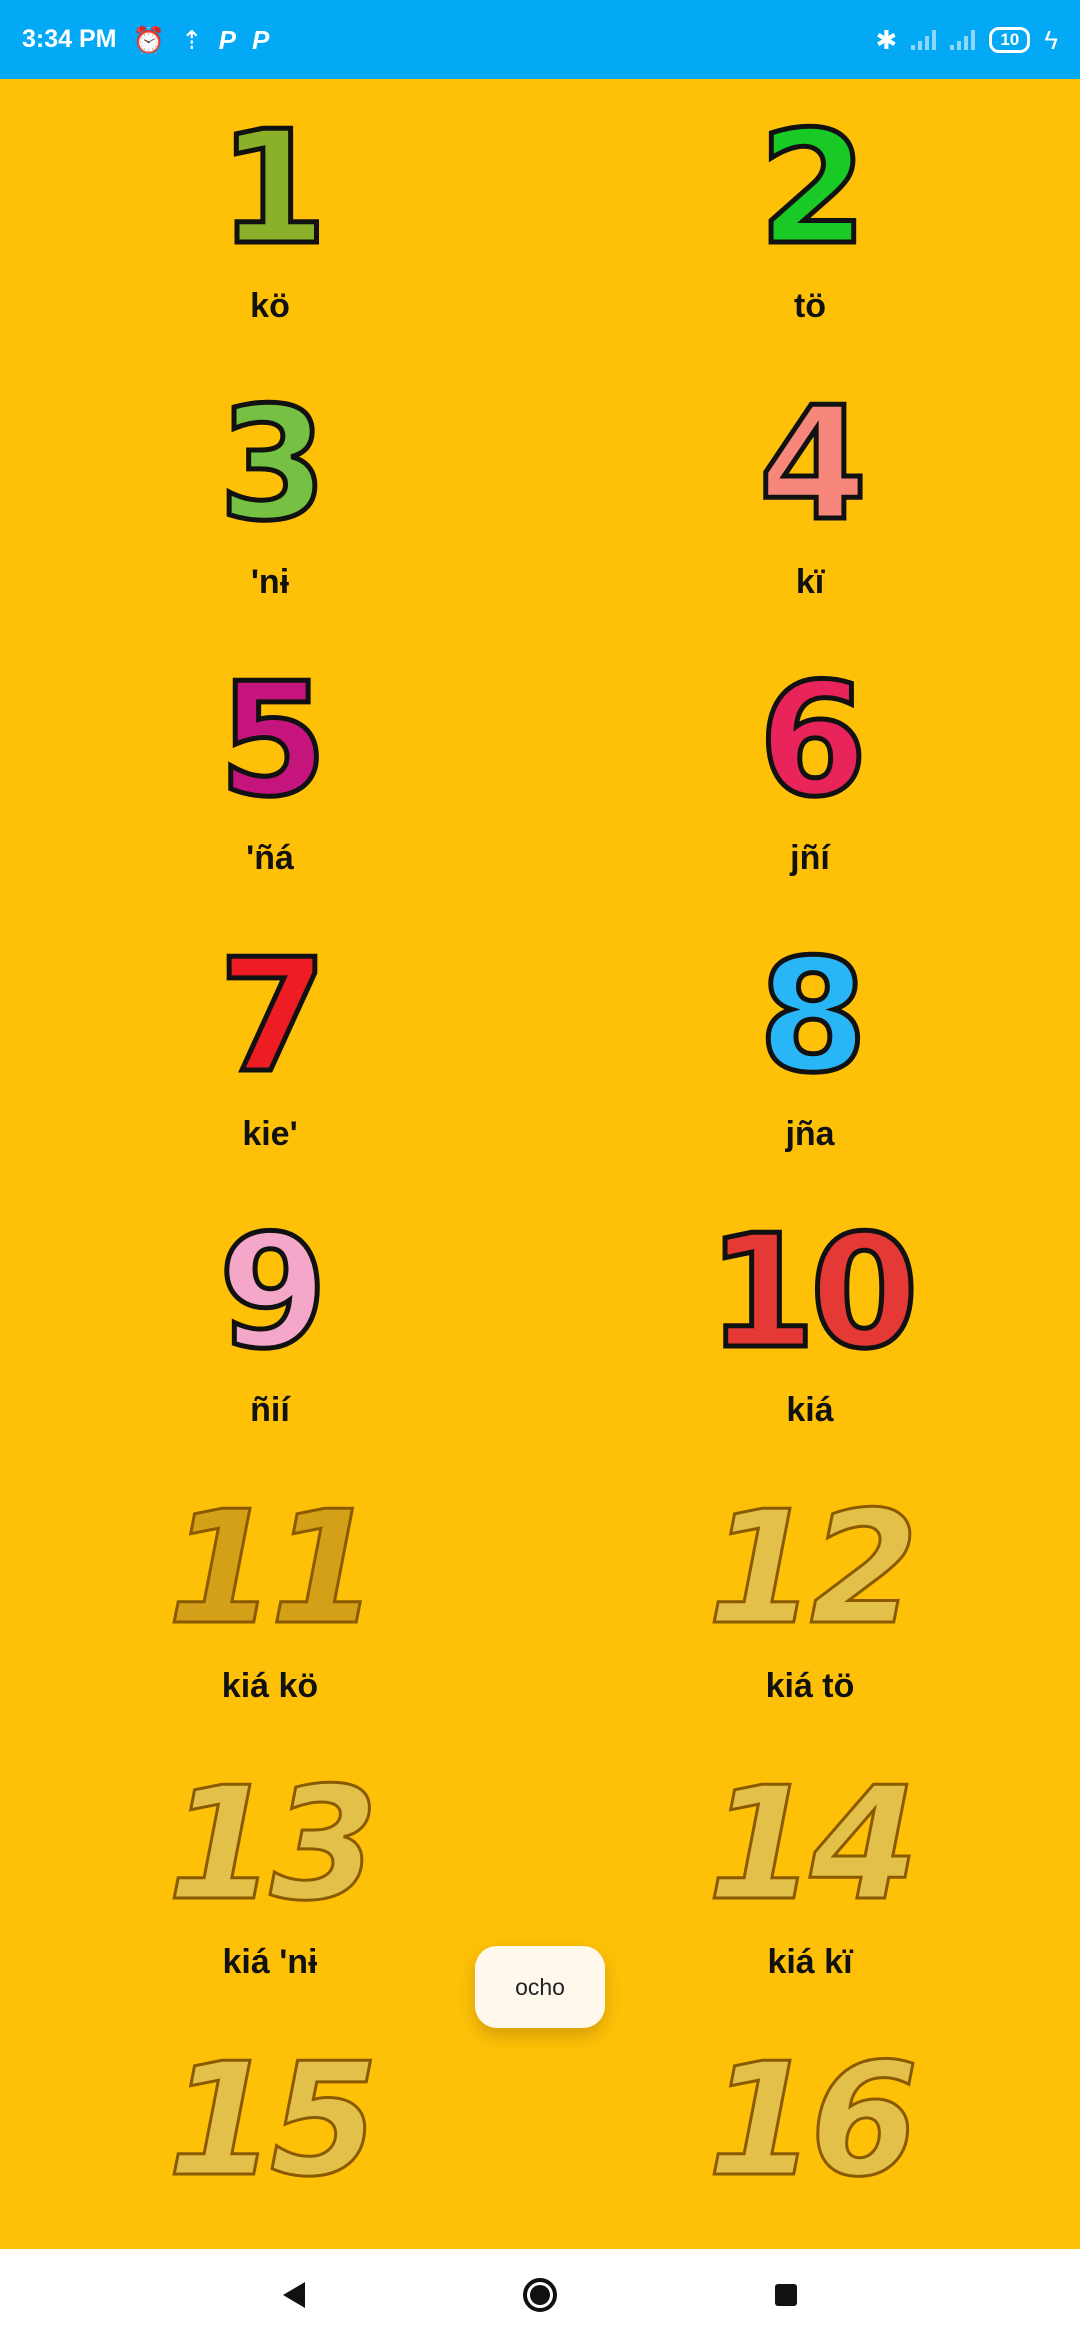 The height and width of the screenshot is (2340, 1080). I want to click on number-label: 'ñá, so click(270, 858).